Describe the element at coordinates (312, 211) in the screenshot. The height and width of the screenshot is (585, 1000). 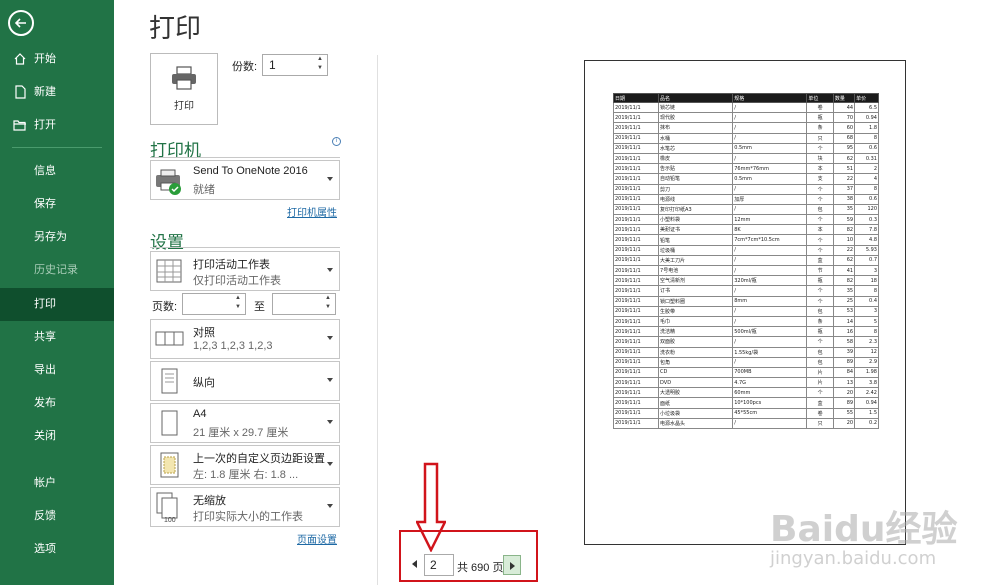
I see `printer-properties-link: 打印机属性` at that location.